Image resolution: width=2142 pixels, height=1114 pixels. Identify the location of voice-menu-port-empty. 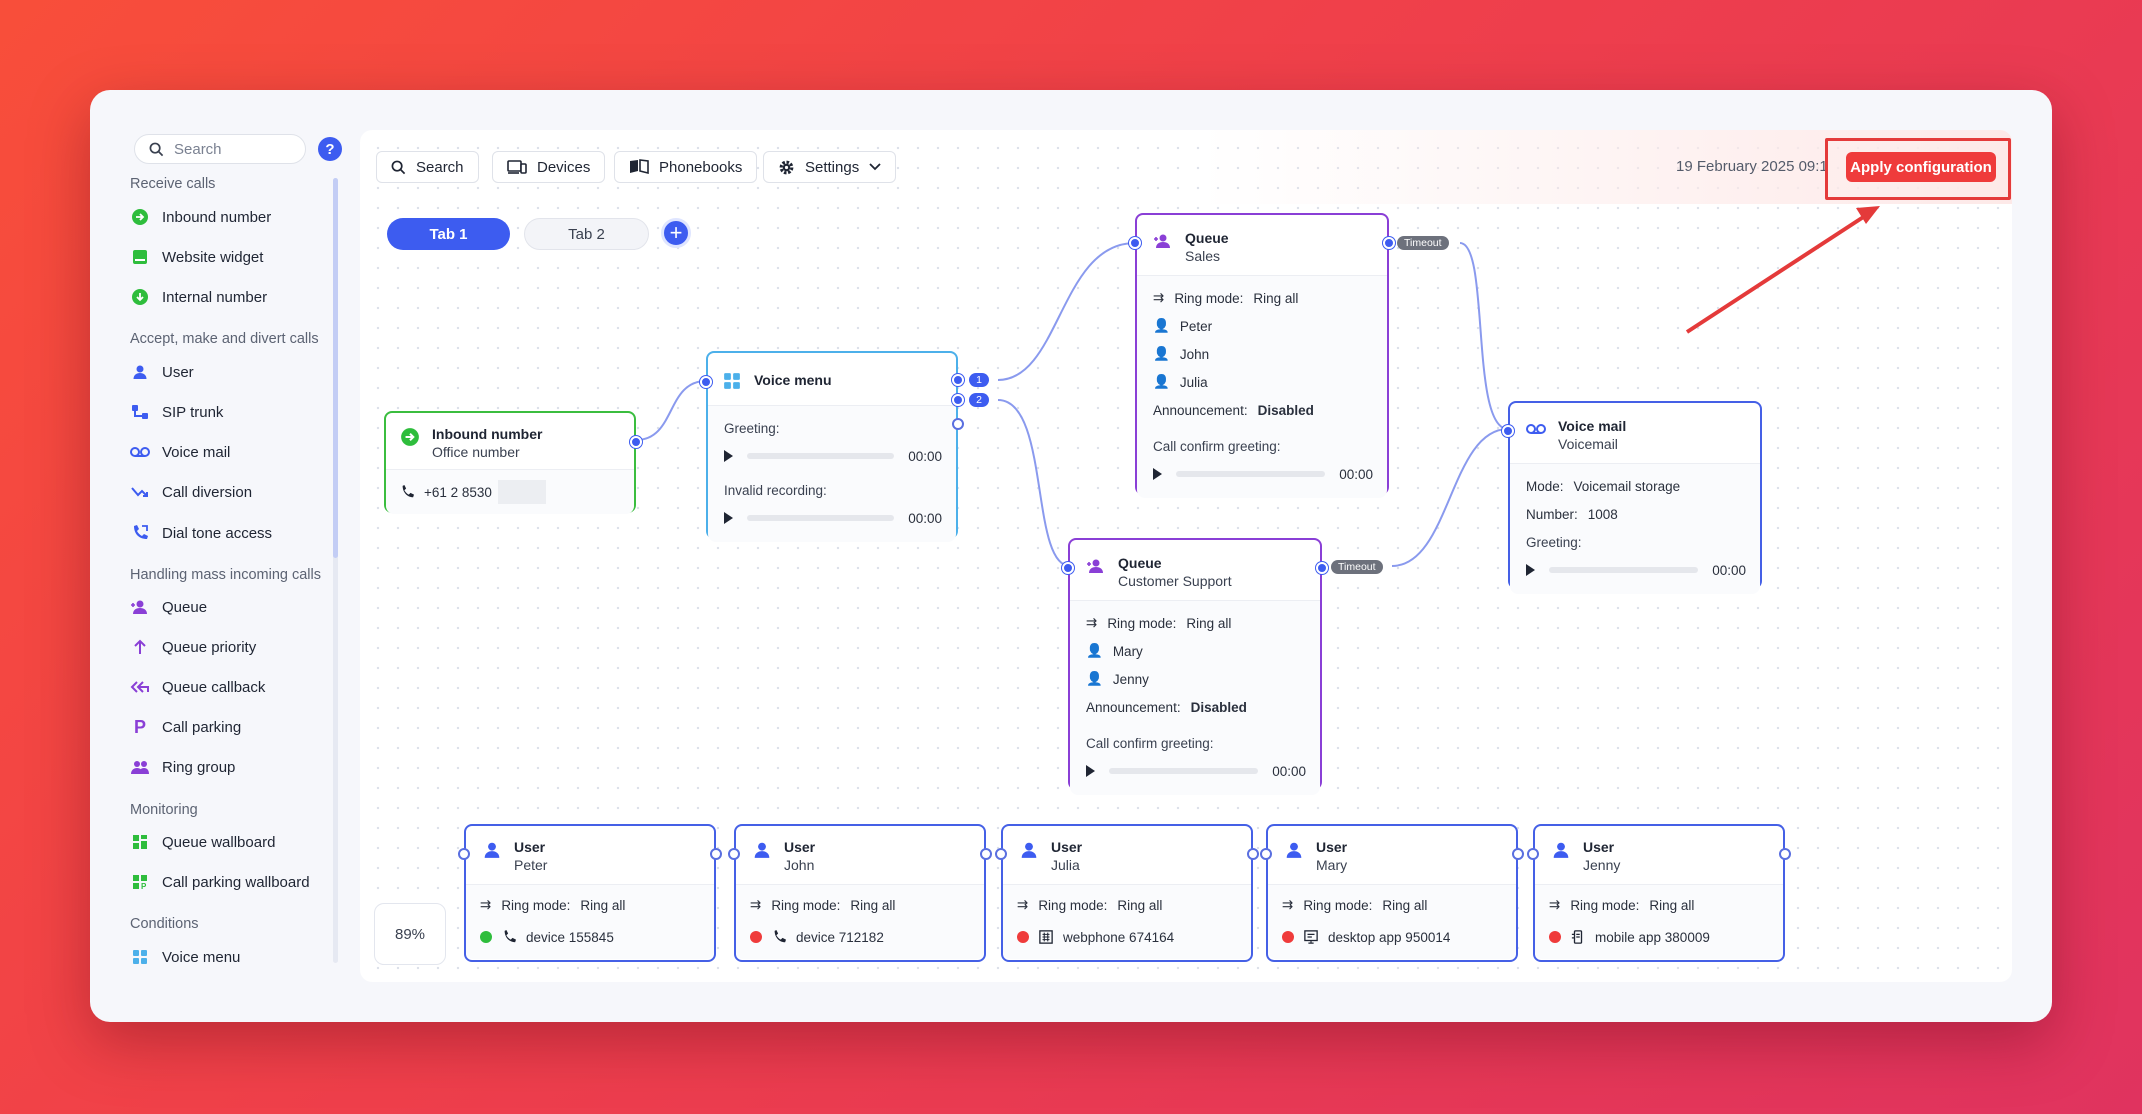
(958, 424).